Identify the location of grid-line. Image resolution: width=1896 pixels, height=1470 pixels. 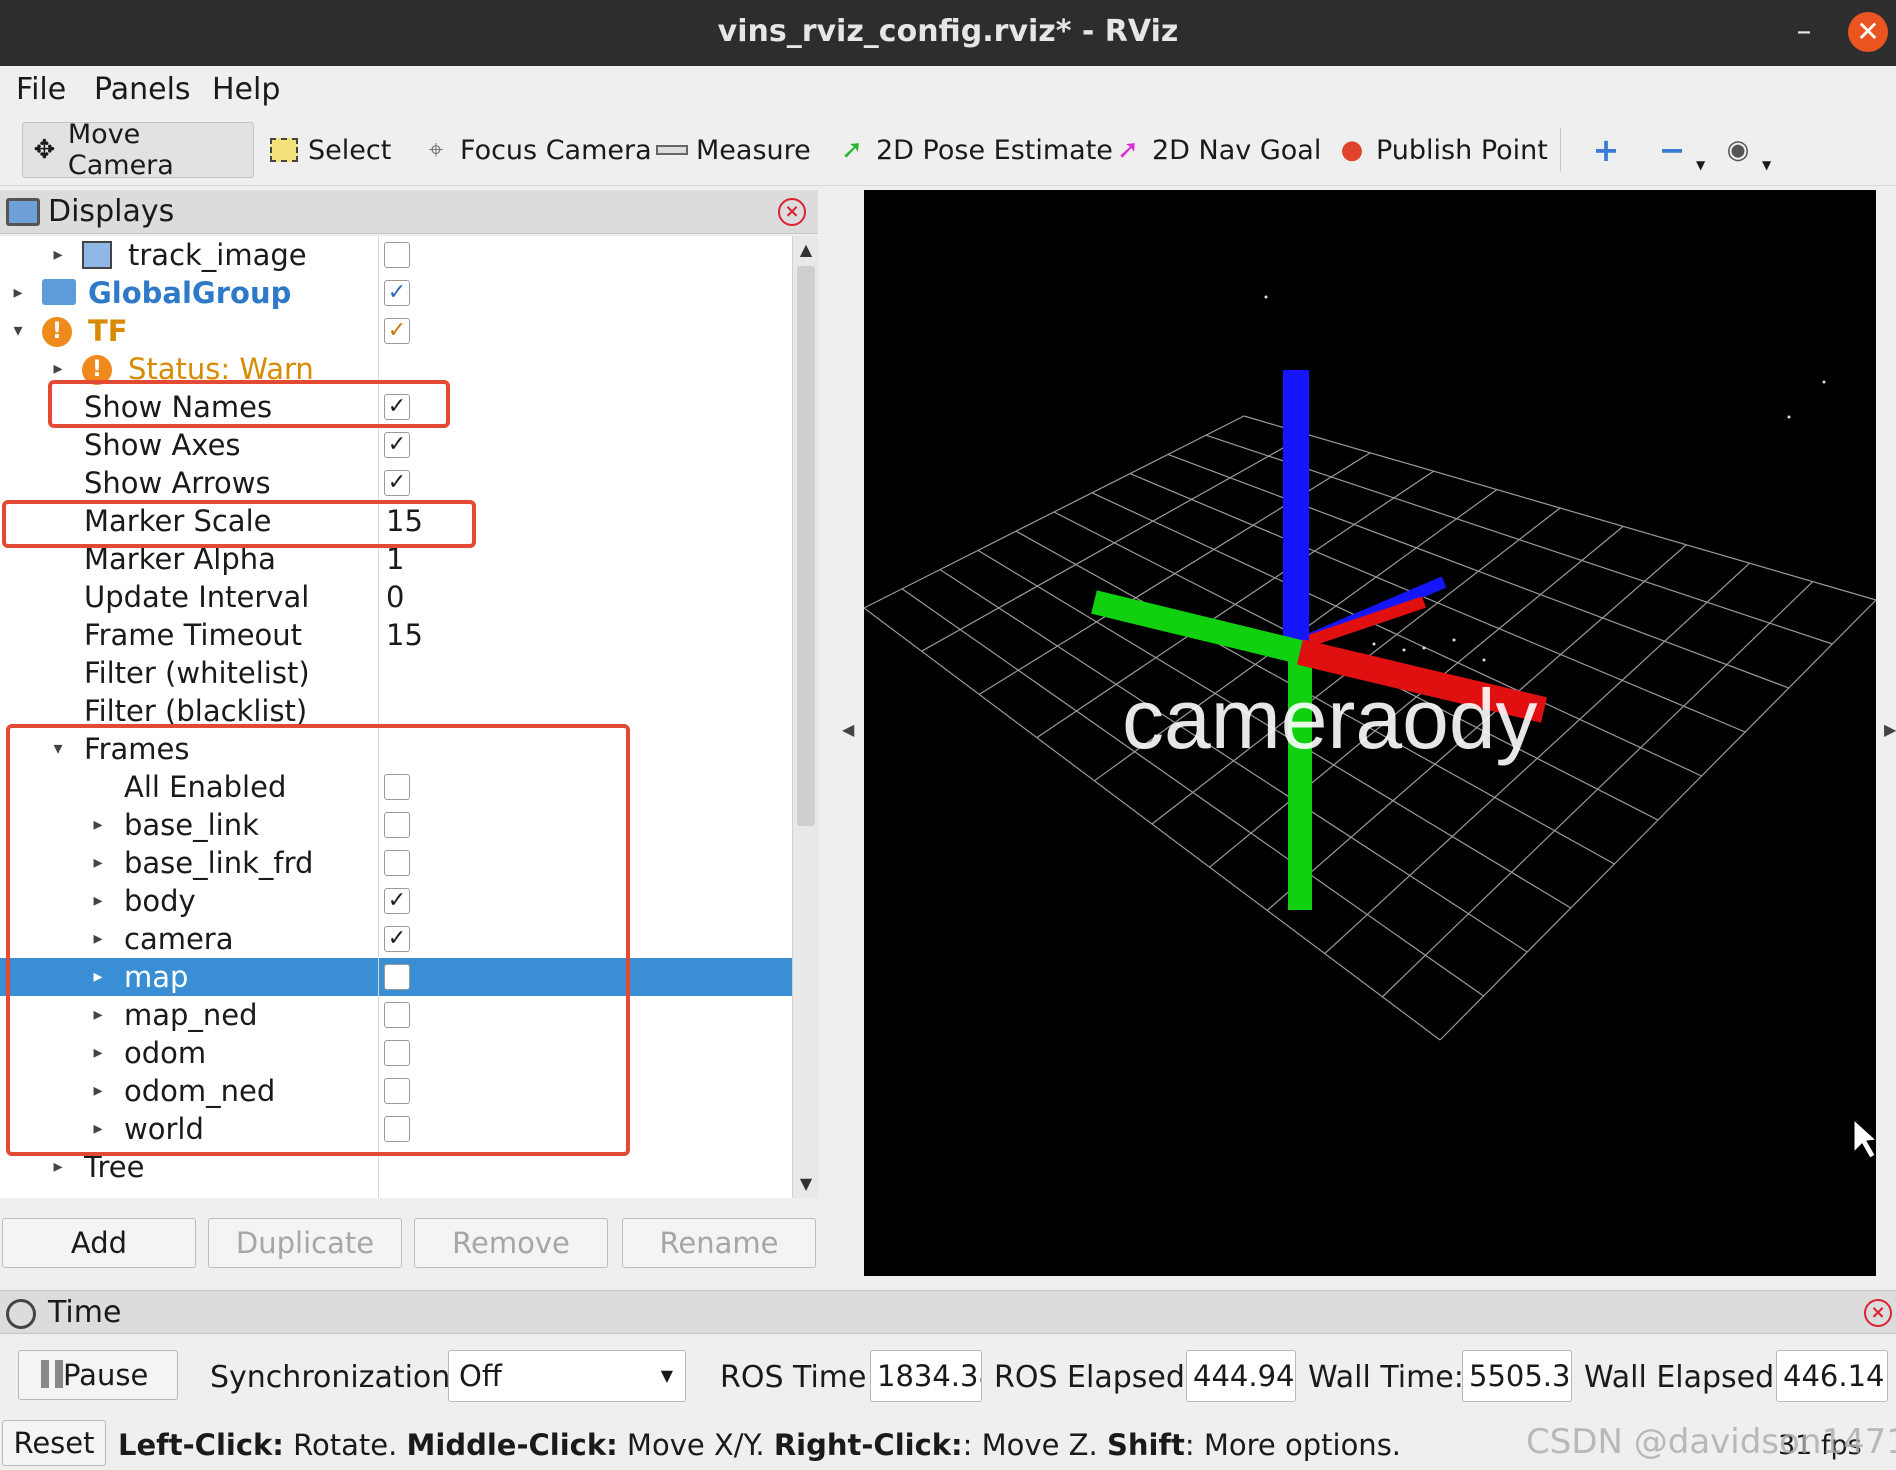
(1597, 789).